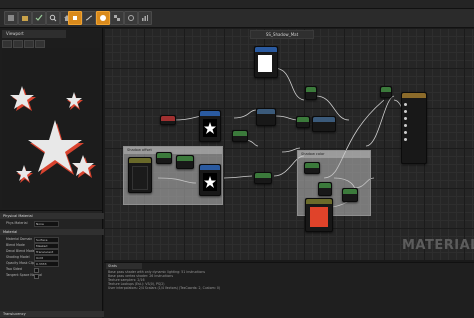  I want to click on pin-specular, so click(405, 118).